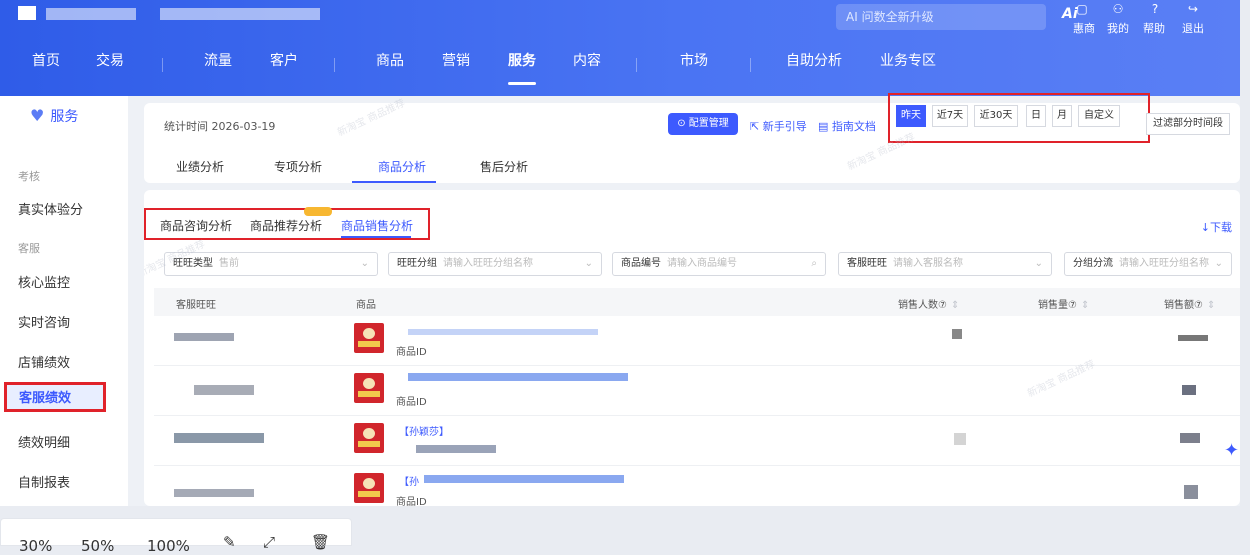  I want to click on user-menu-label: 退出, so click(1193, 28).